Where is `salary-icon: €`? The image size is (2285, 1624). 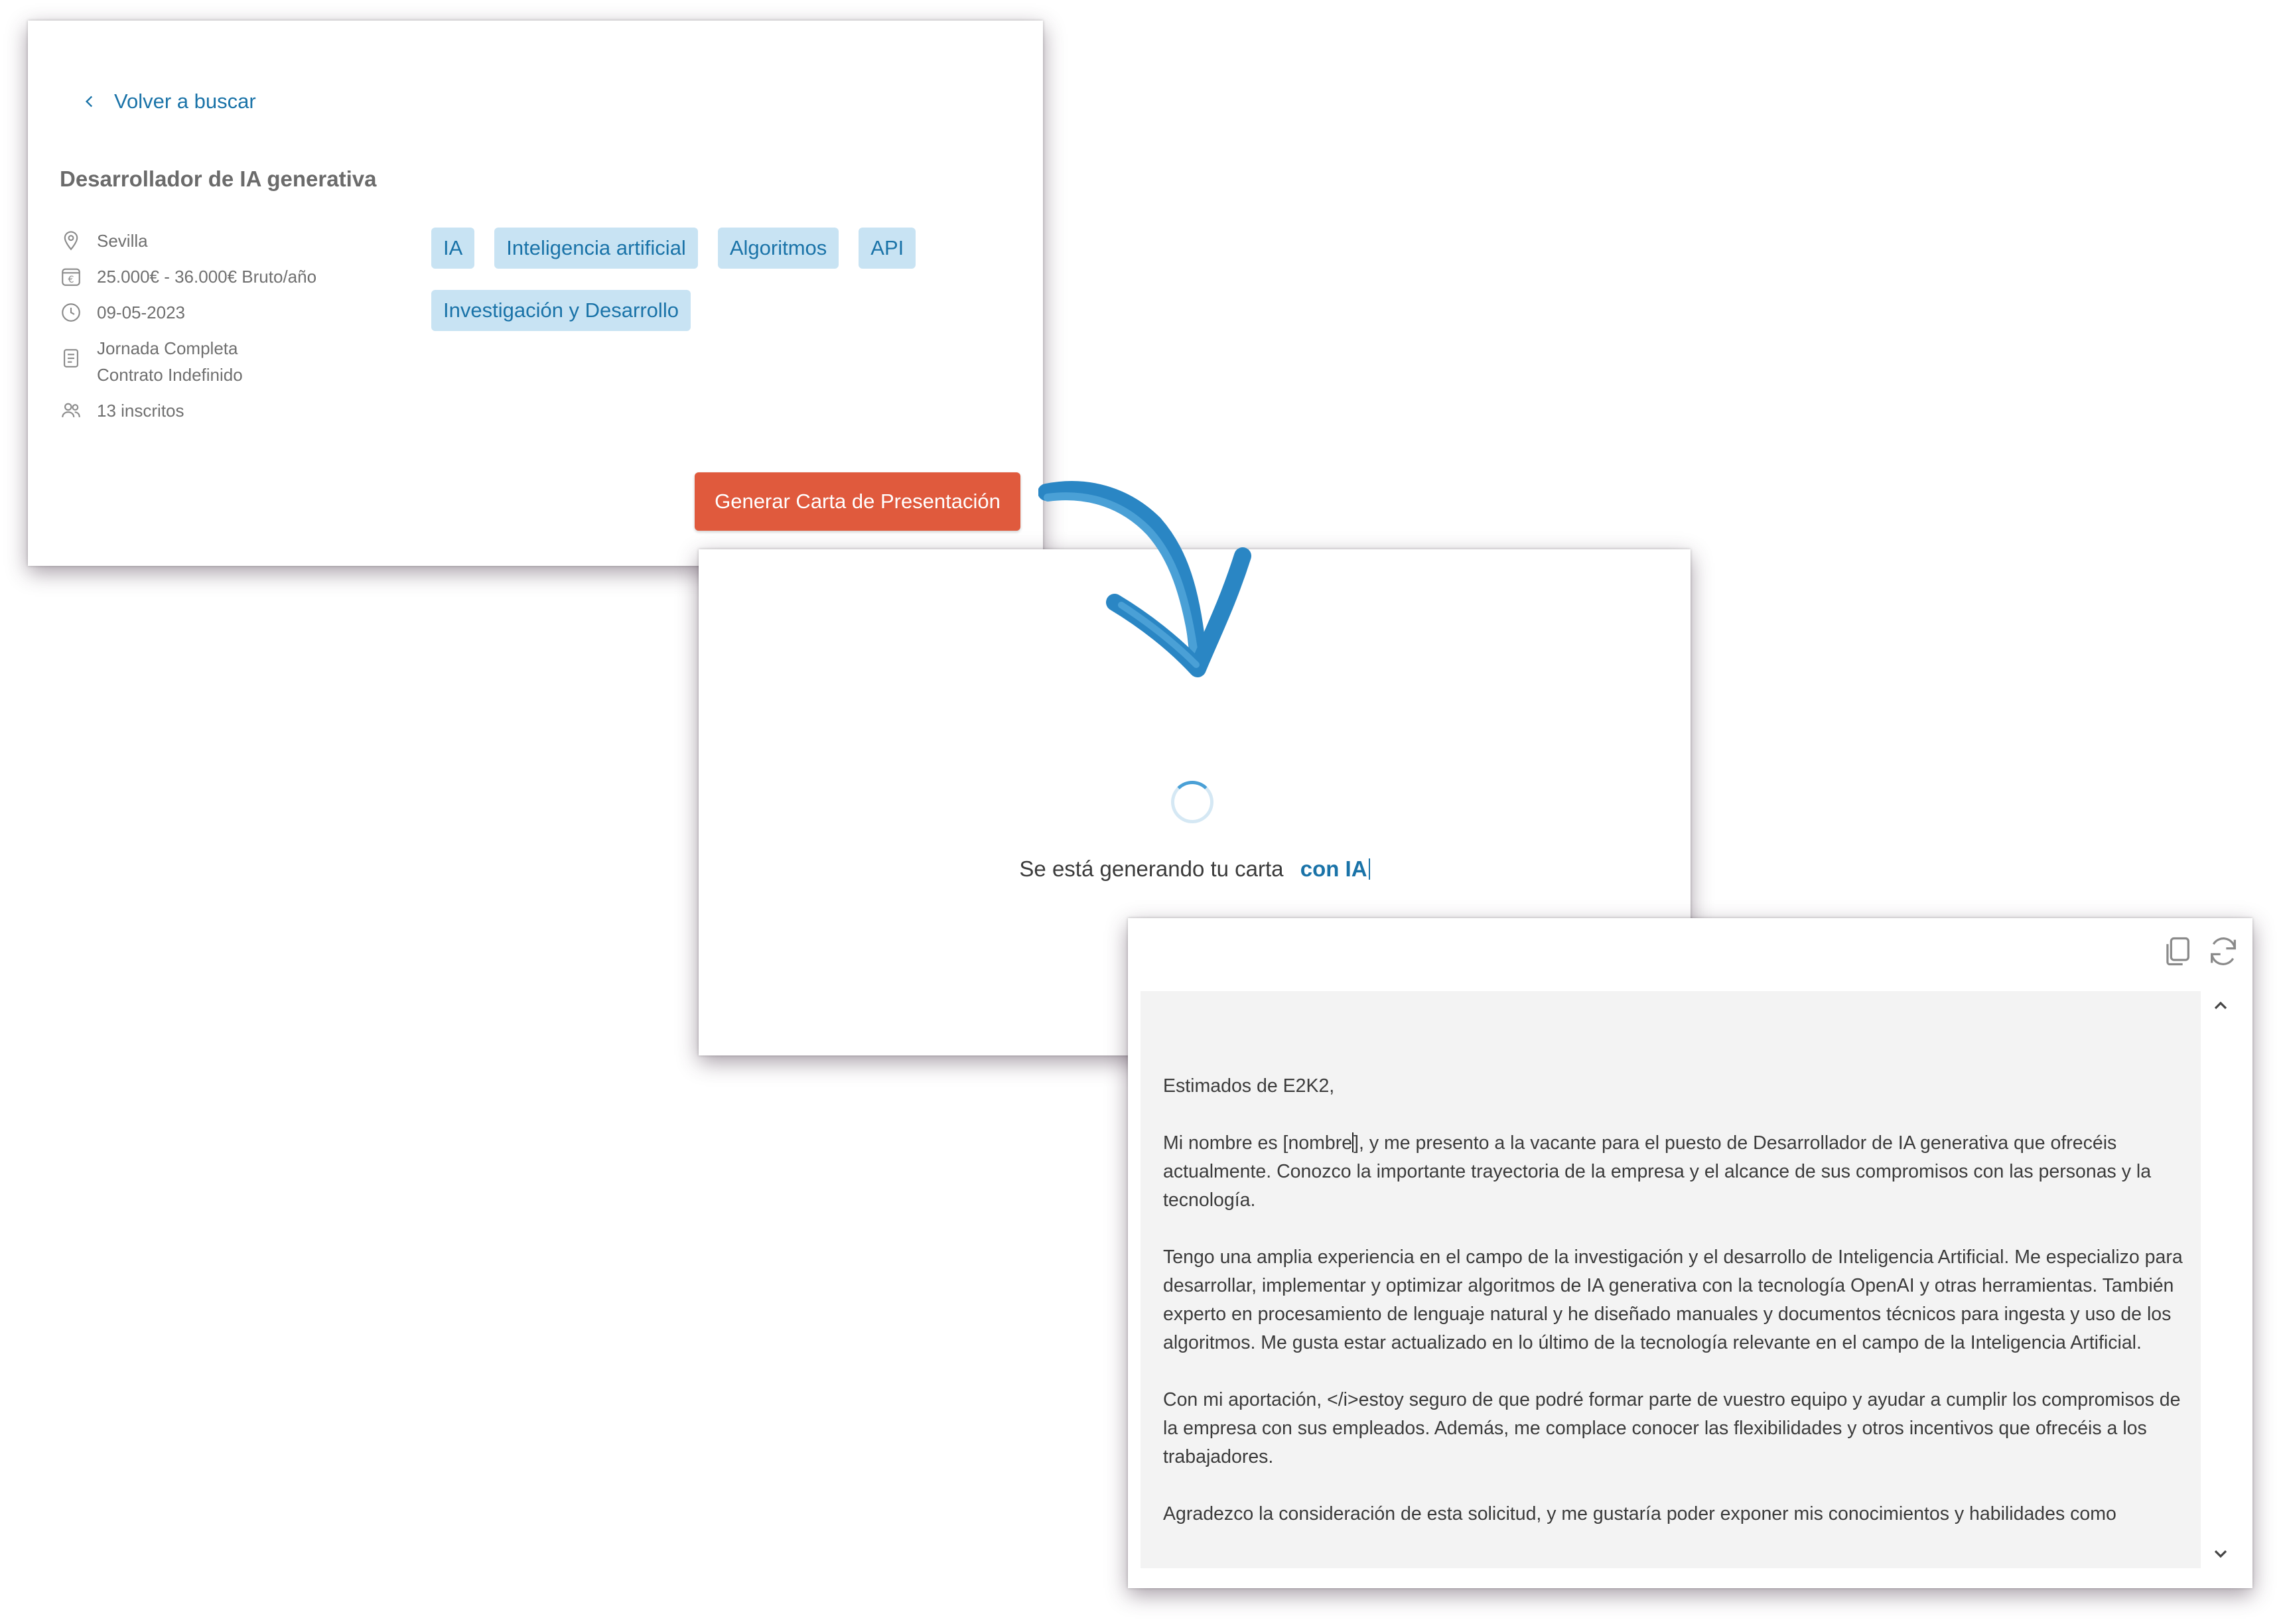
salary-icon: € is located at coordinates (71, 277).